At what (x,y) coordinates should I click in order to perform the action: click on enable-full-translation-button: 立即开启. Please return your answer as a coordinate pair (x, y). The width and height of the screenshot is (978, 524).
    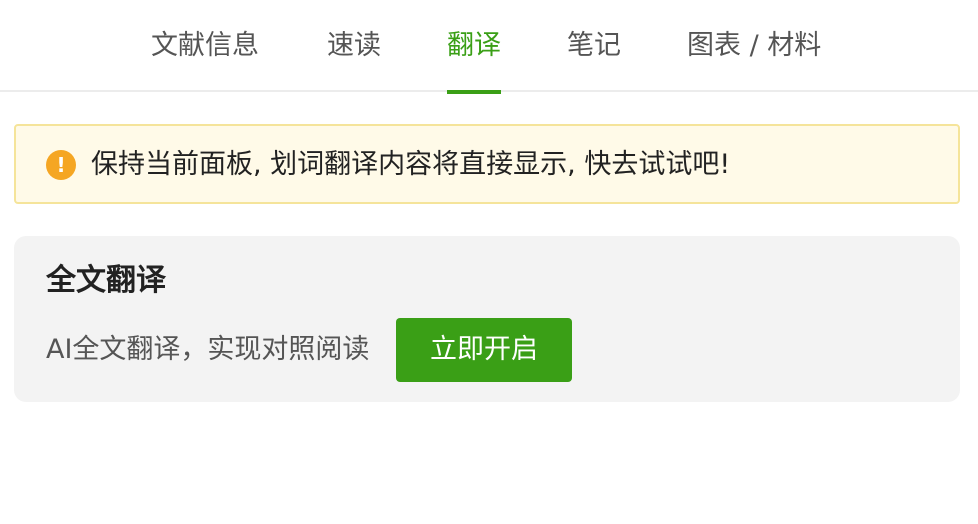
    Looking at the image, I should click on (484, 350).